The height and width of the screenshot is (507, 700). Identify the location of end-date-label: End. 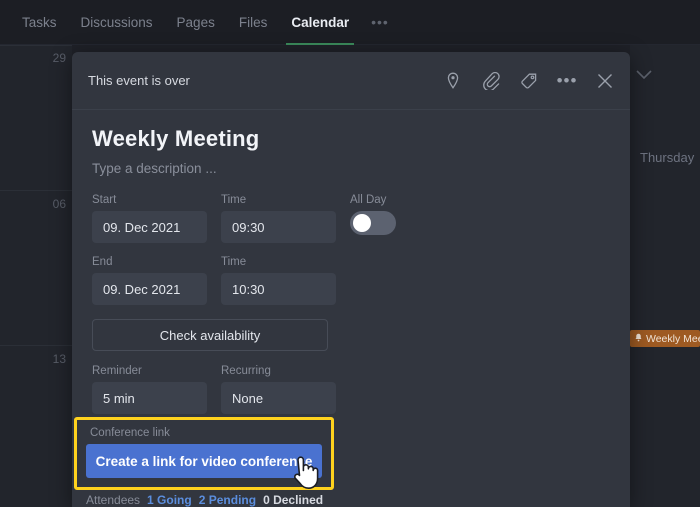
(102, 262).